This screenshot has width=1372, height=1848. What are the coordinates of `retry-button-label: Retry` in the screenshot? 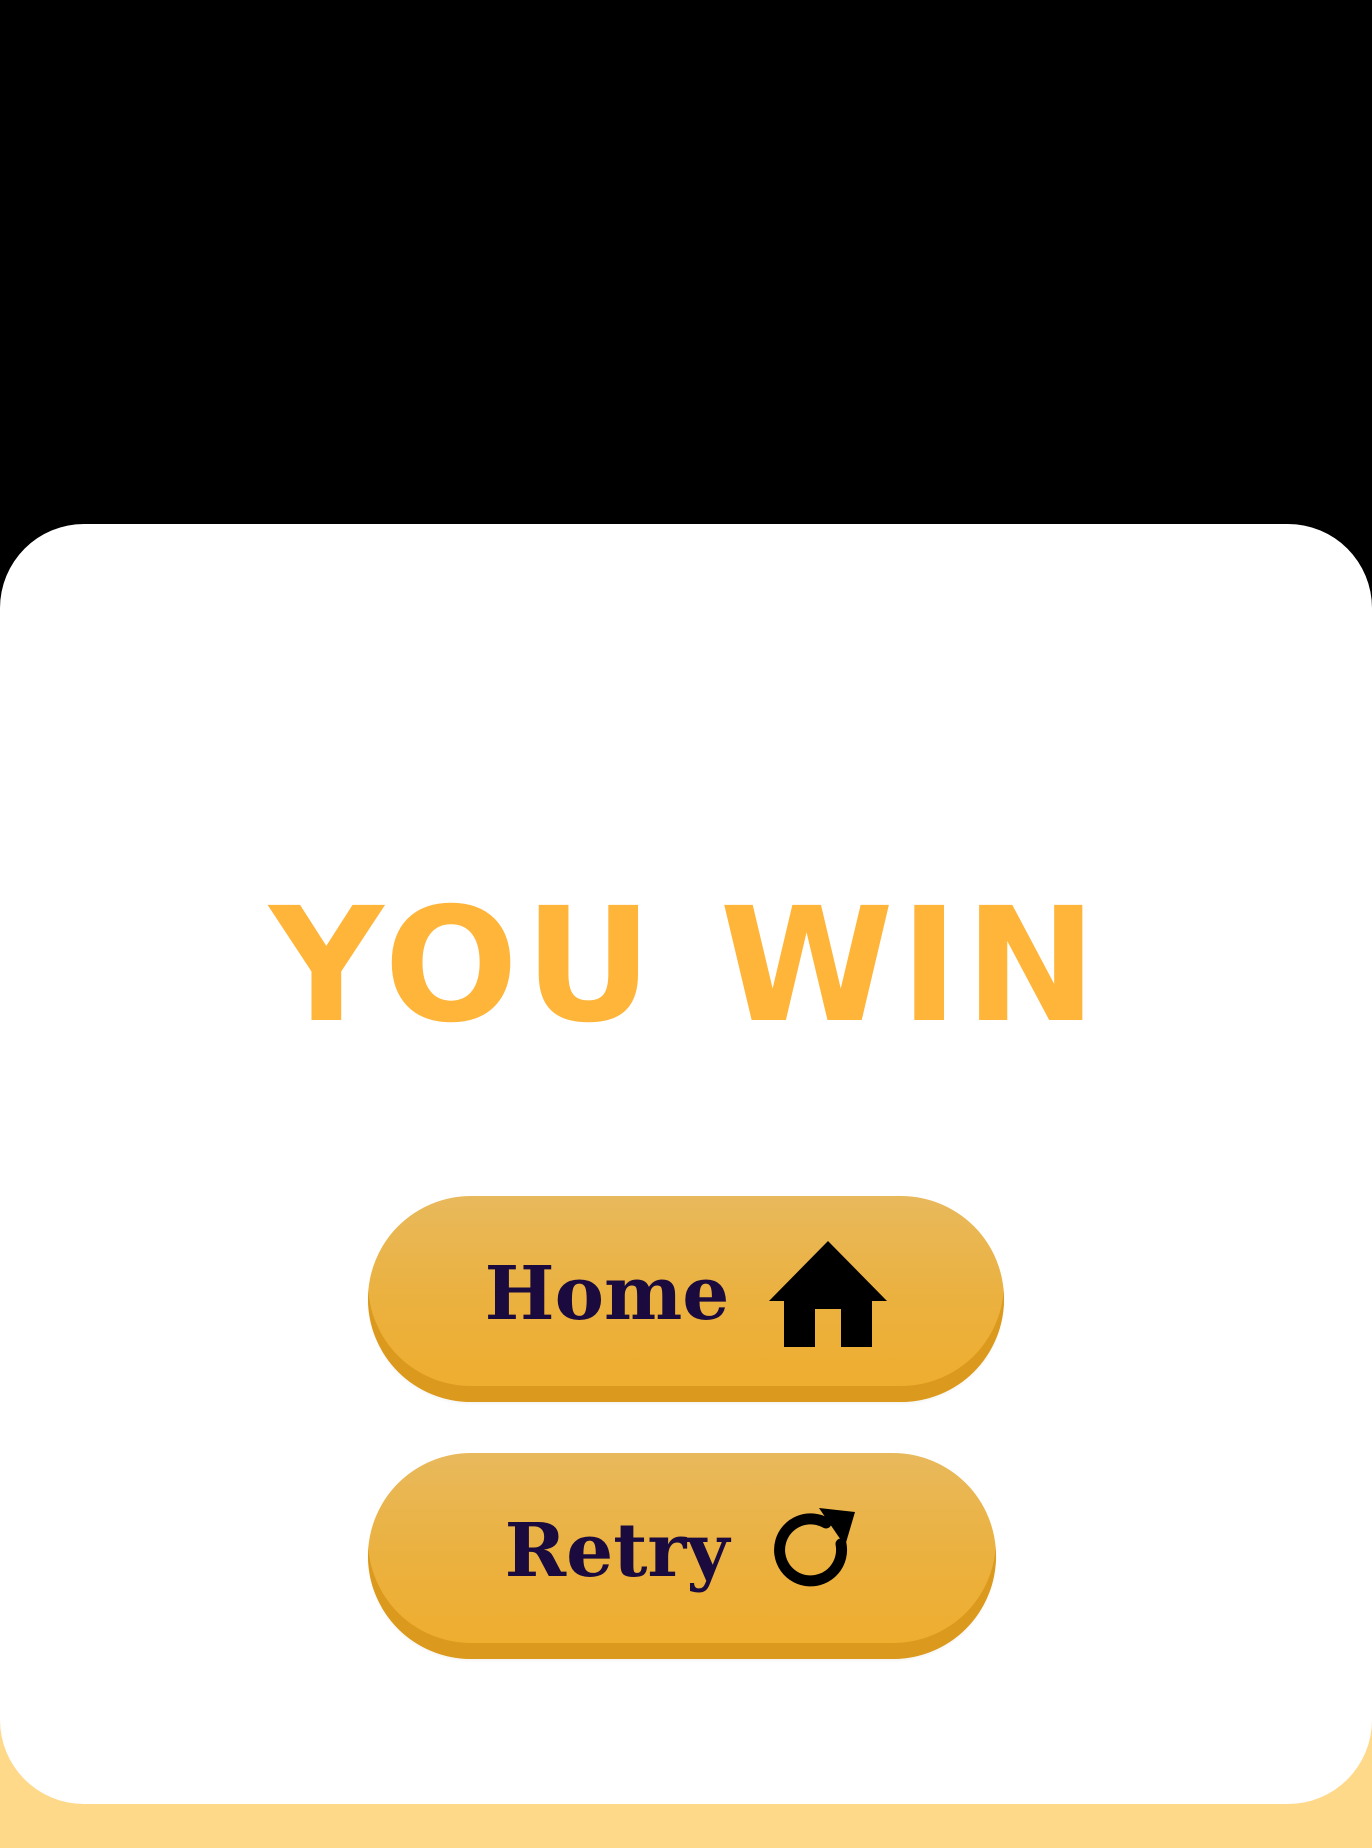 It's located at (617, 1551).